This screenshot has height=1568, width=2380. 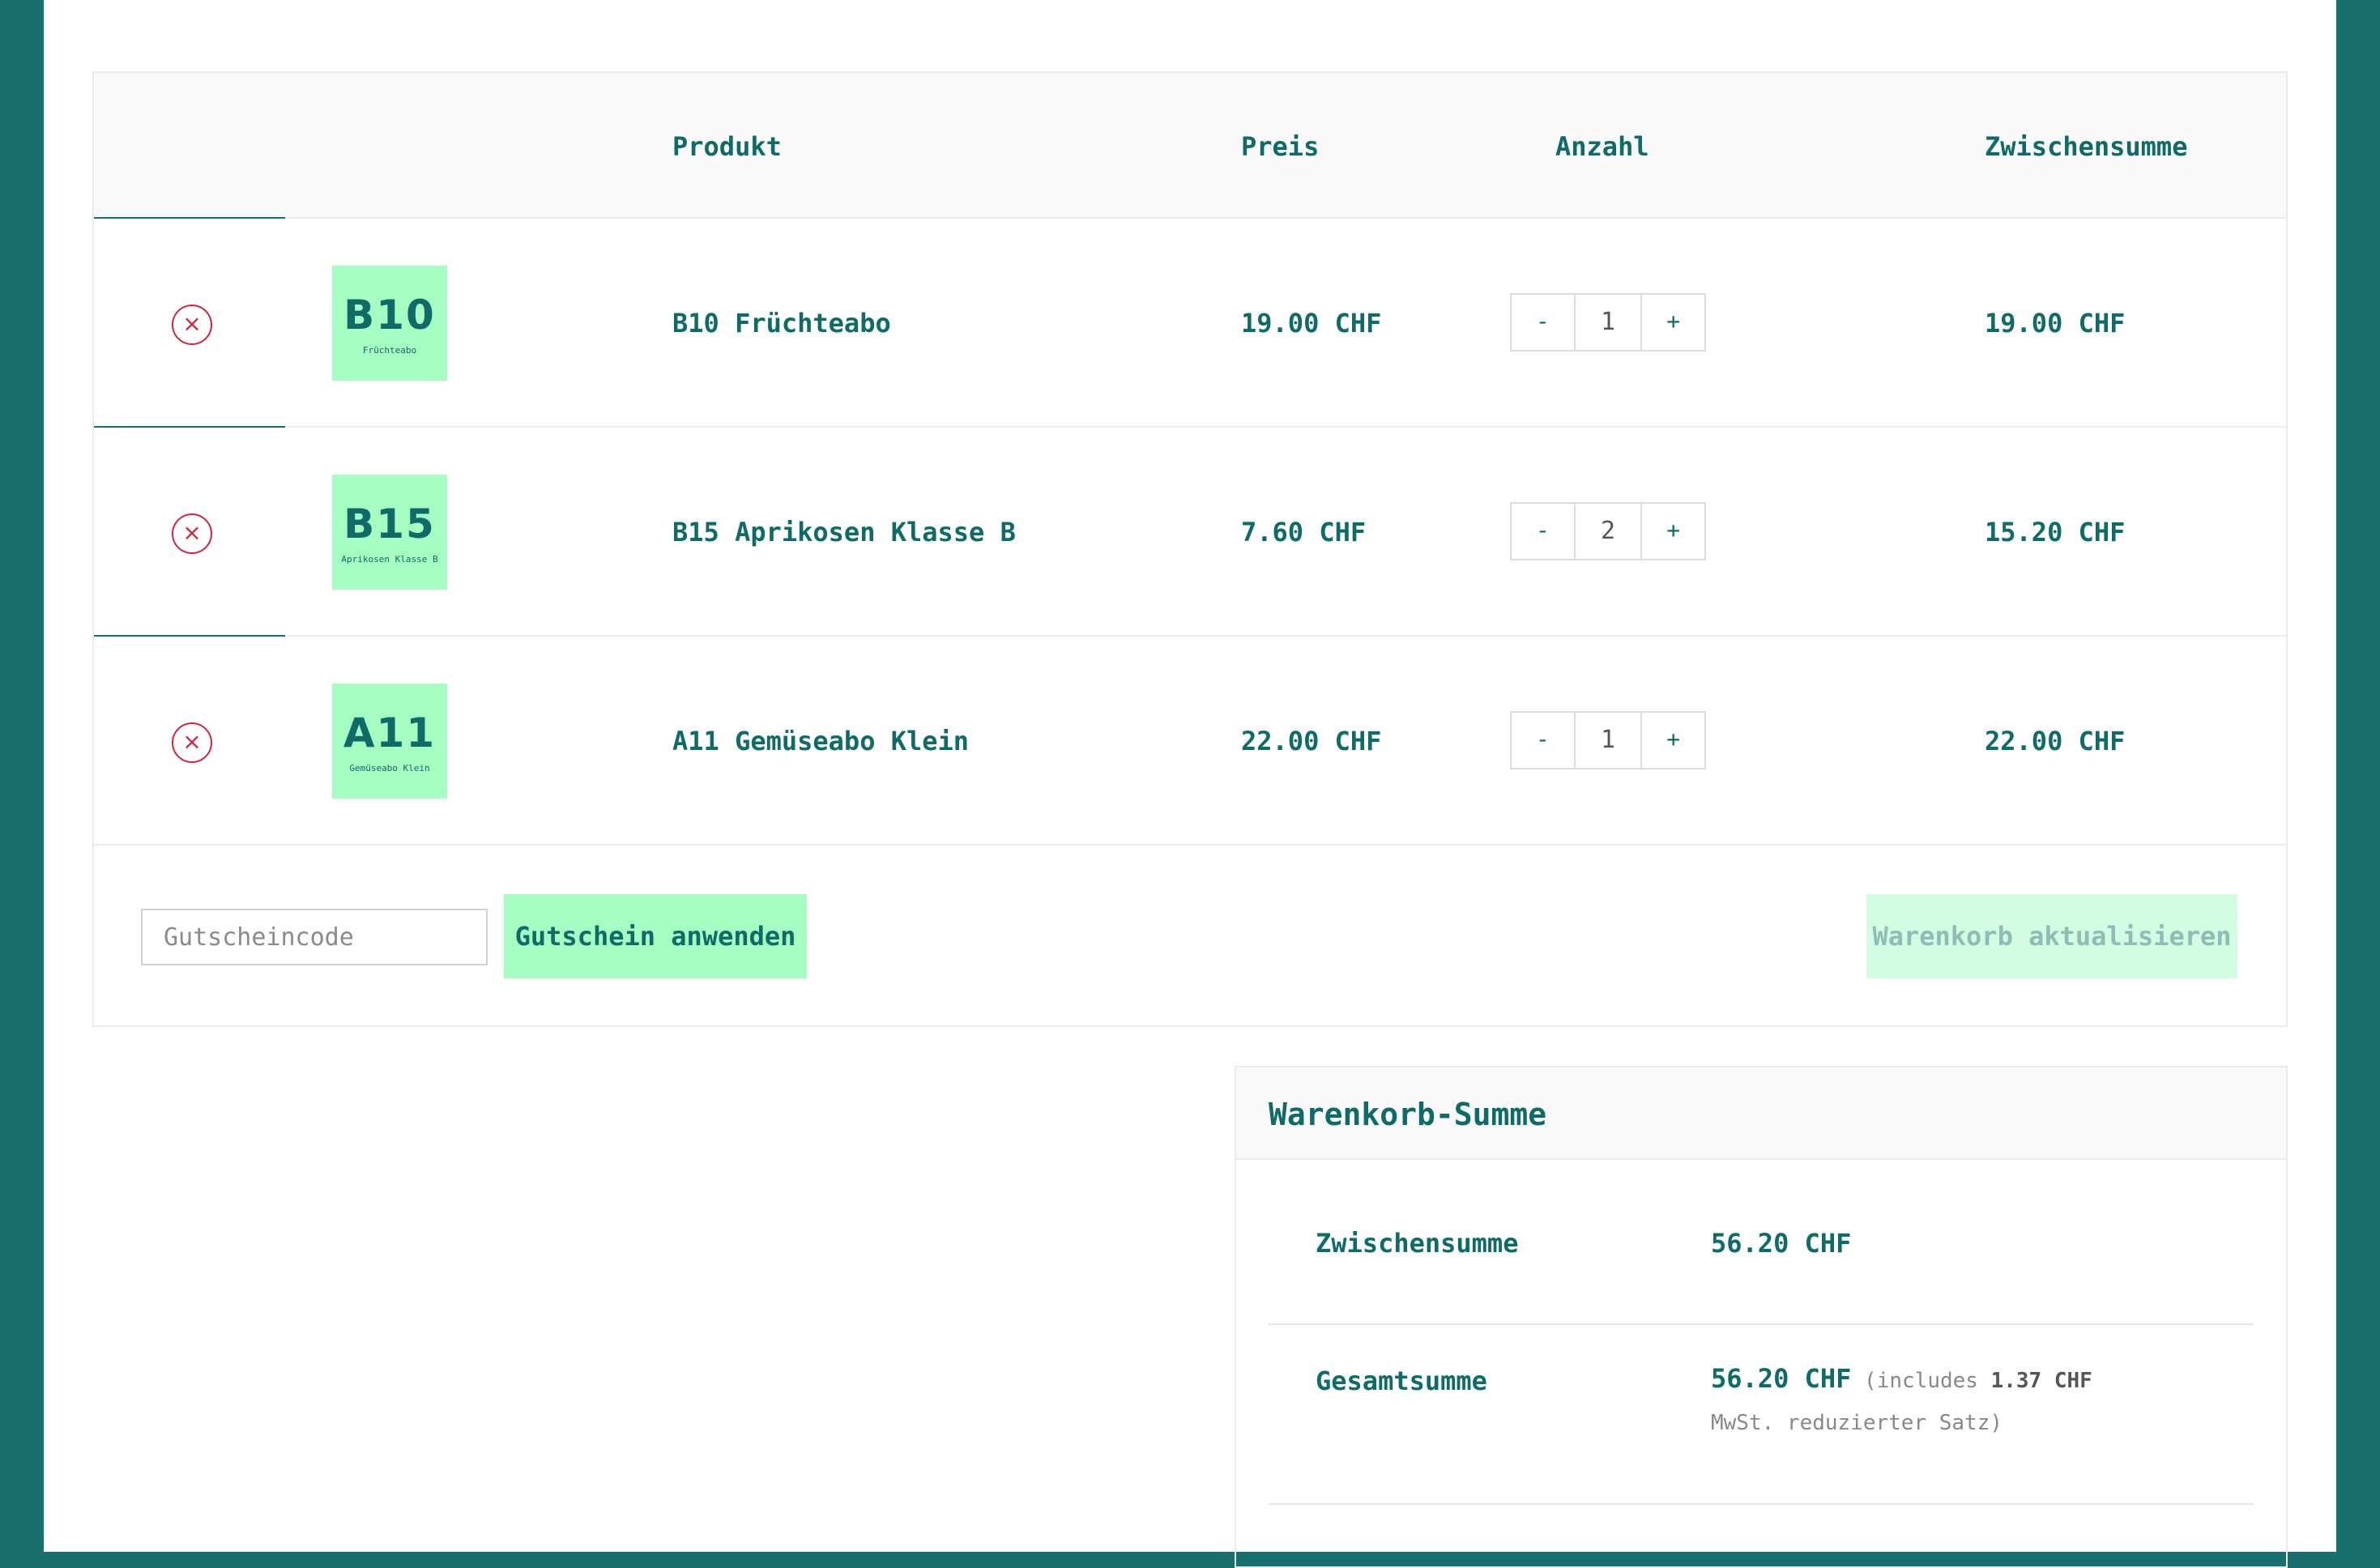 I want to click on cart-table-header: Produkt Preis Anzahl Zwischensumme, so click(x=1190, y=146).